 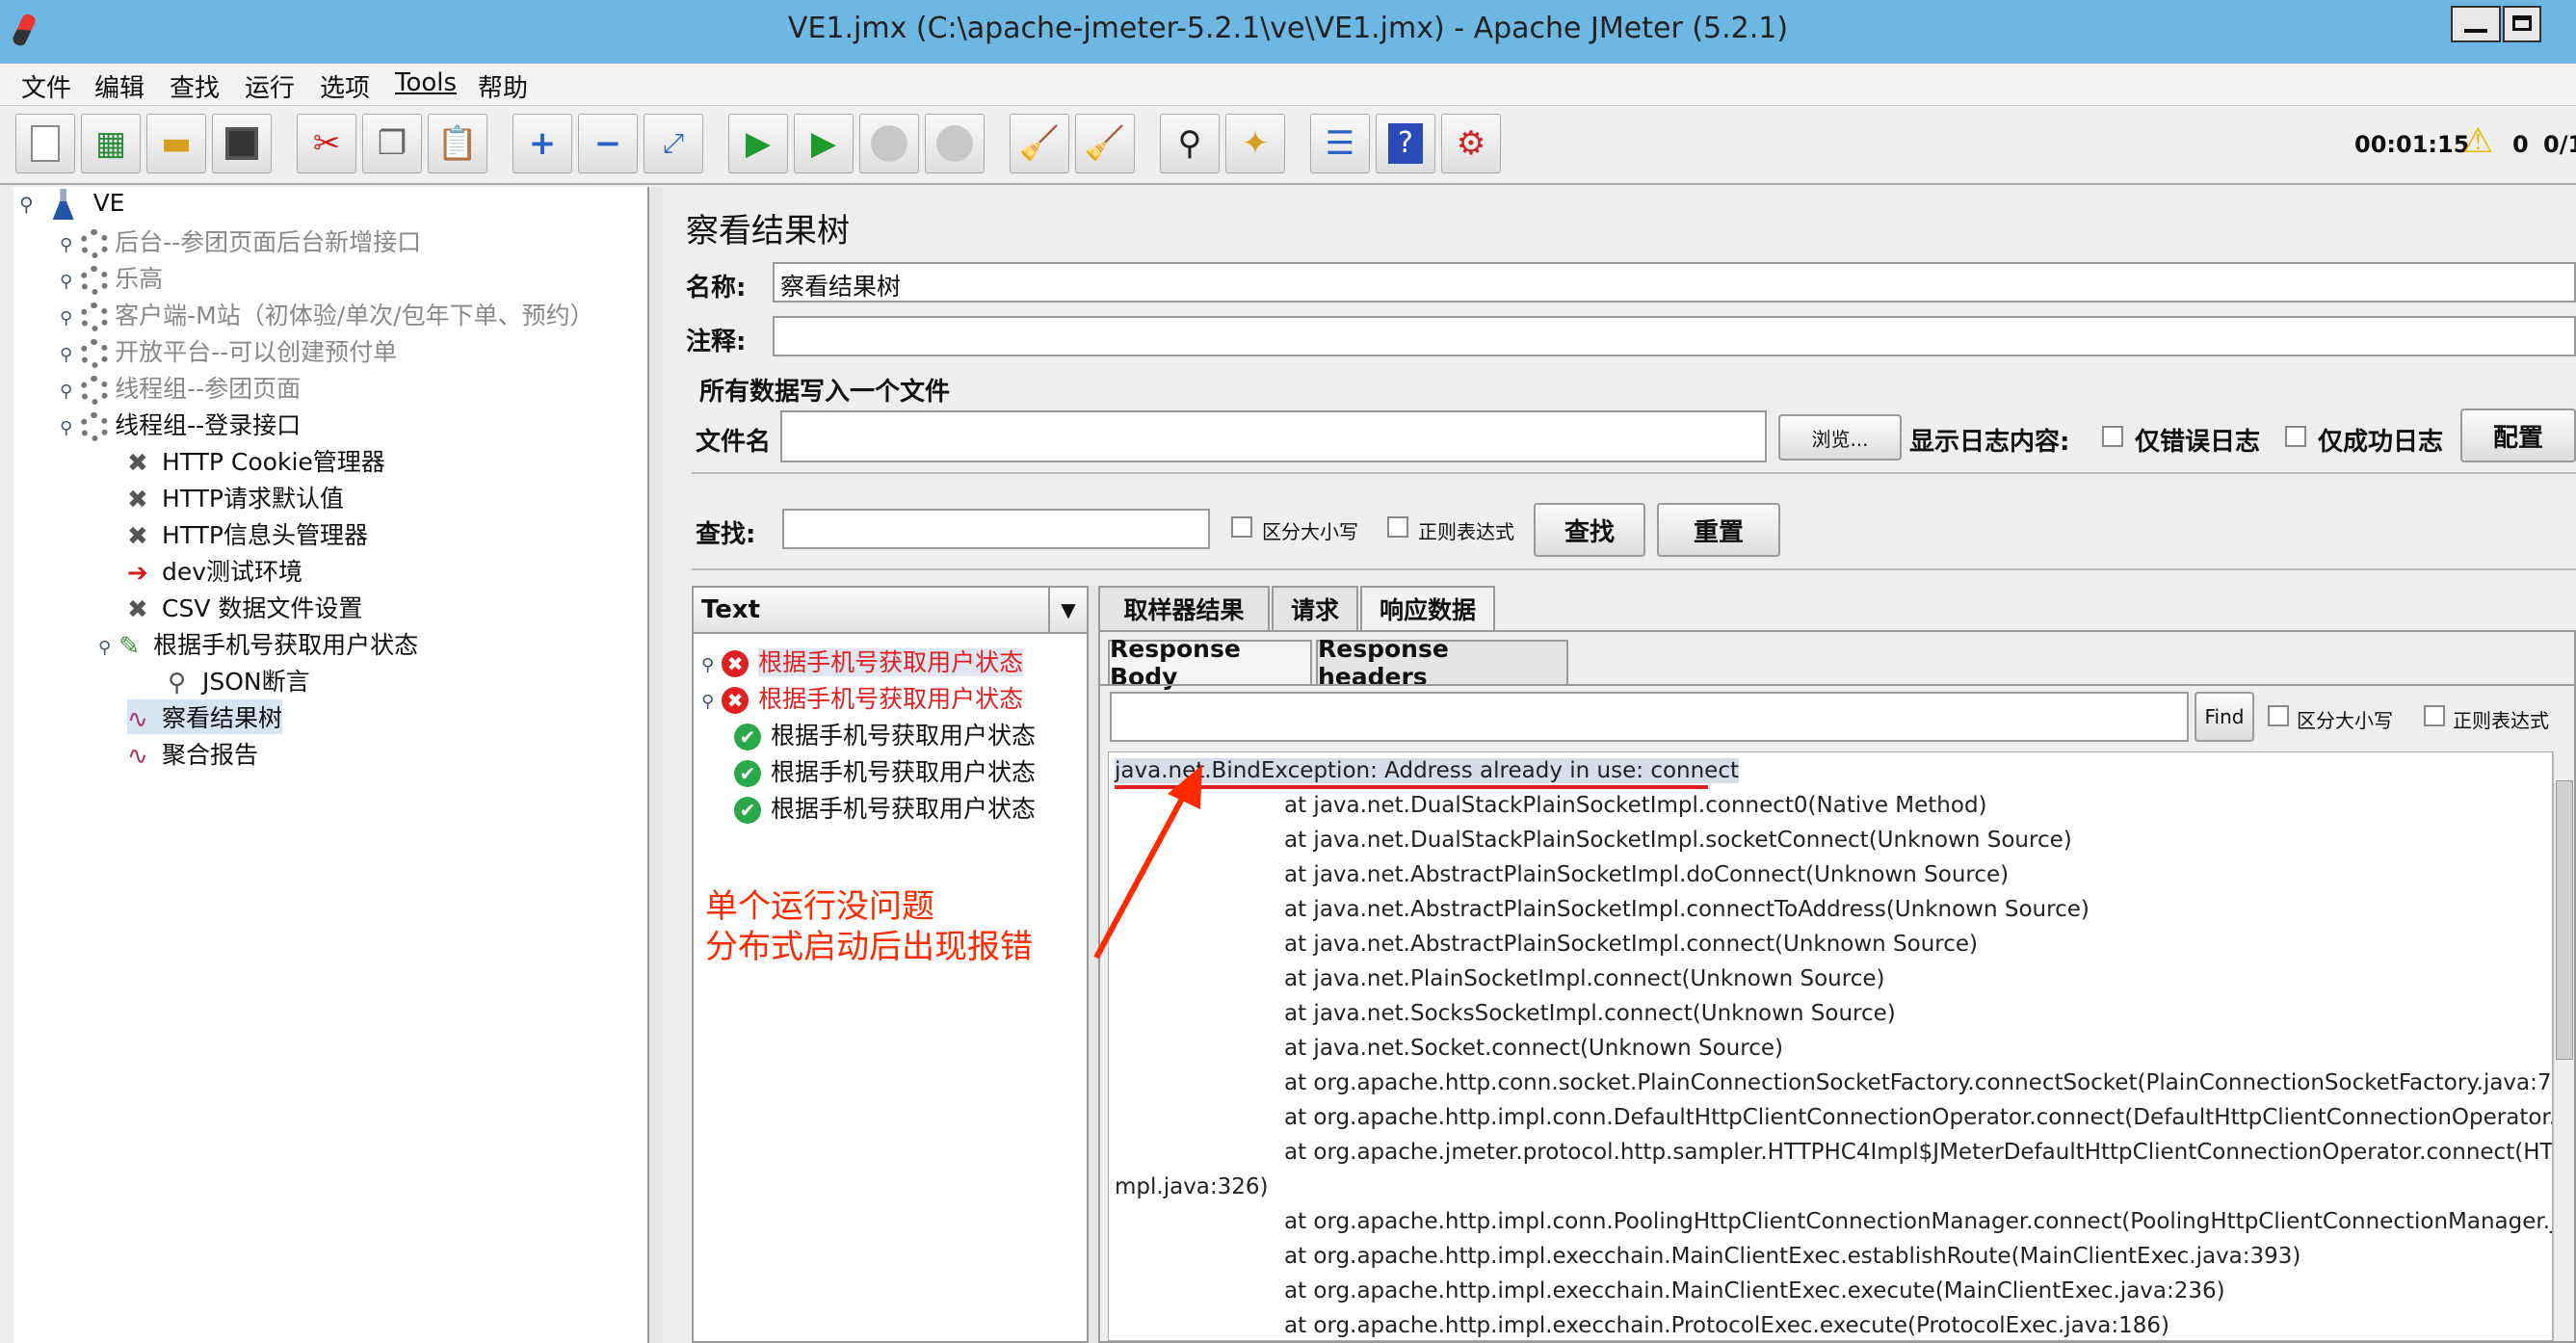 I want to click on tree-item-results-tree: ∿ 察看结果树, so click(x=205, y=716).